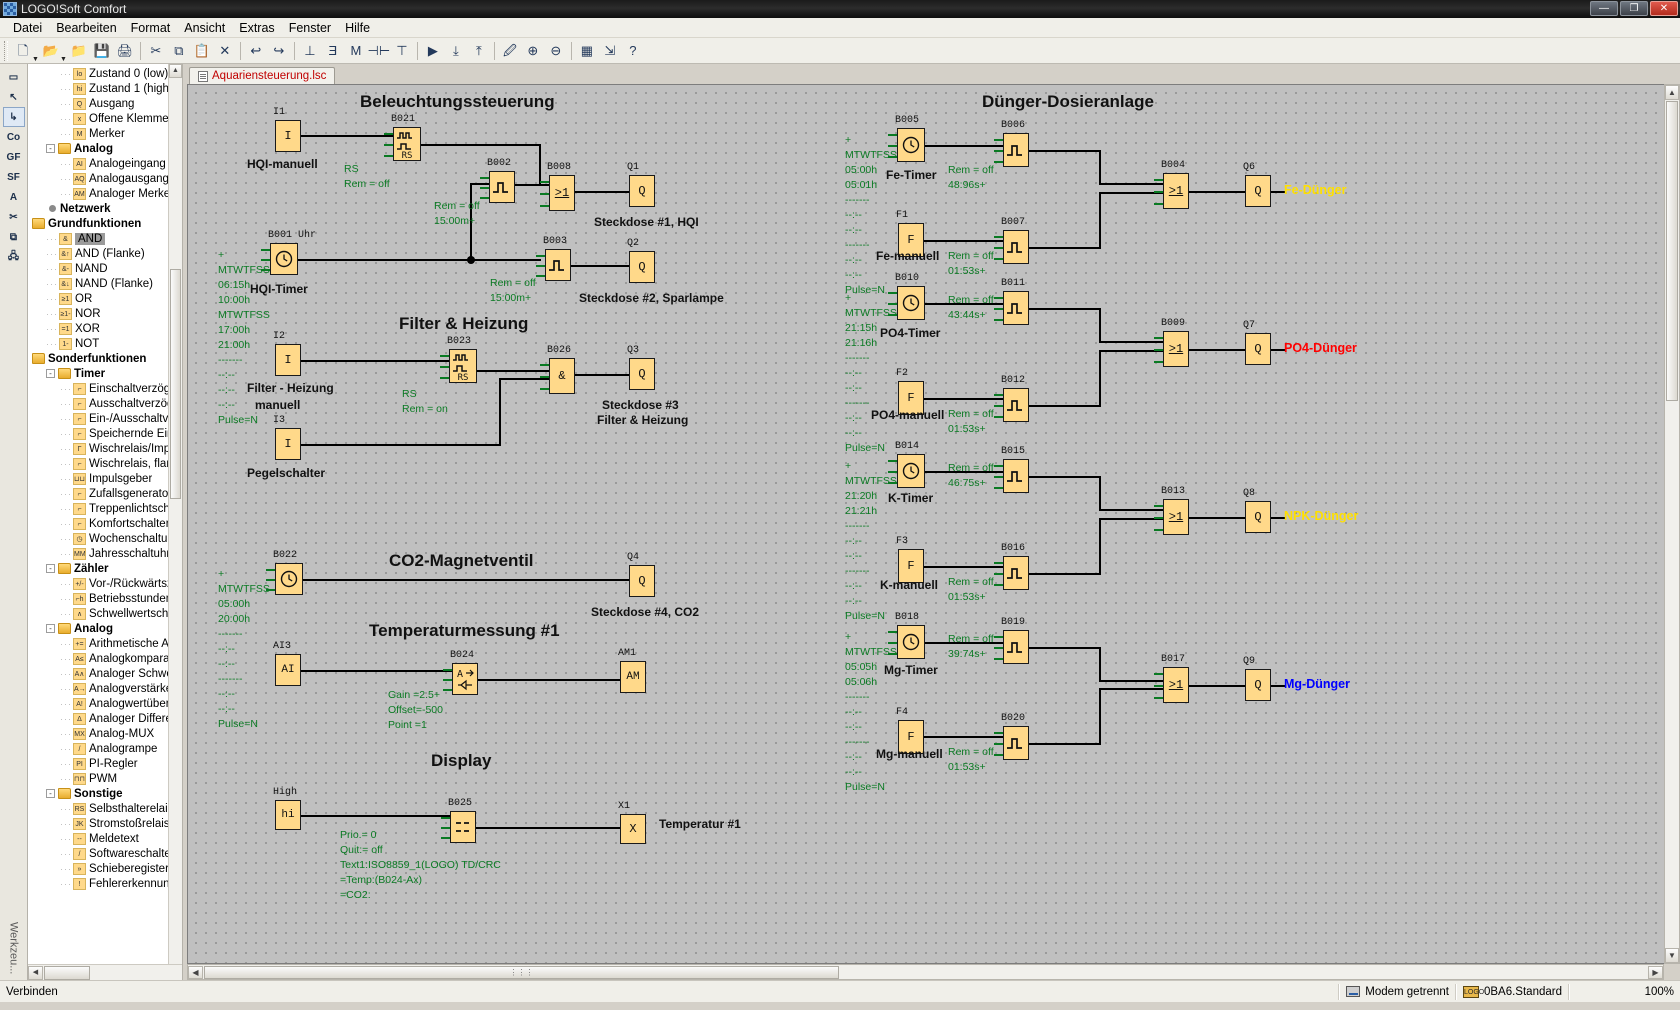  Describe the element at coordinates (633, 829) in the screenshot. I see `block-X1: X` at that location.